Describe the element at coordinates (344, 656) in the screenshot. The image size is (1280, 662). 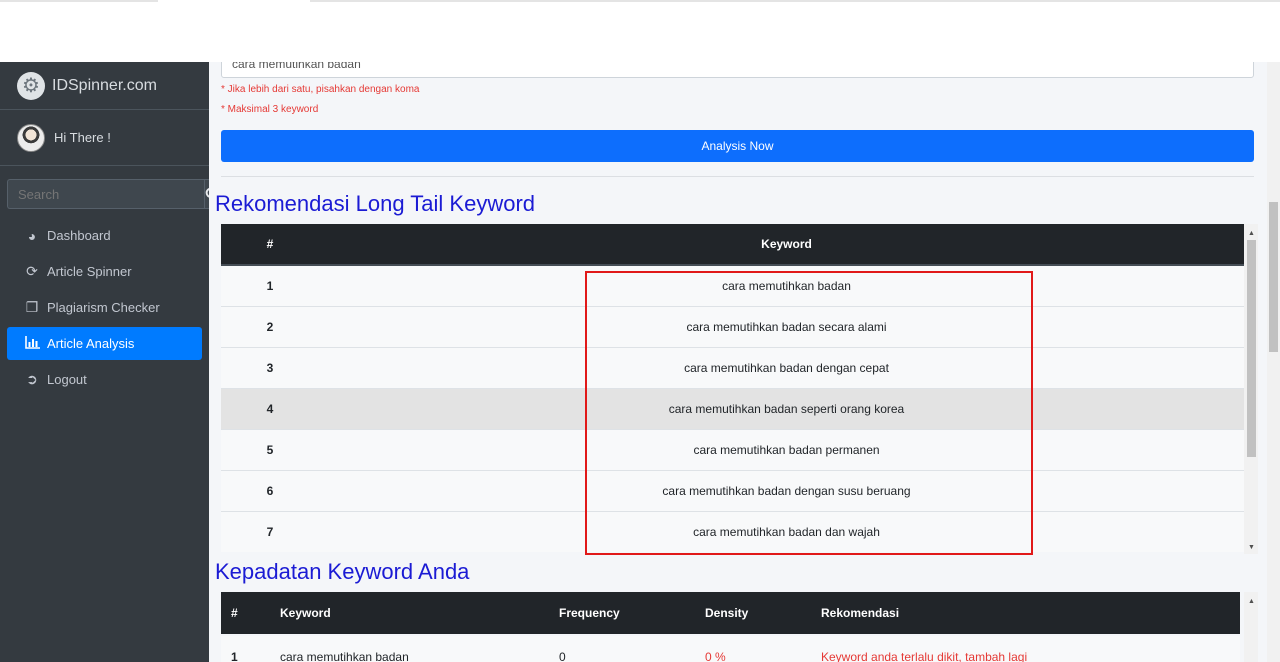
I see `row-keyword: cara memutihkan badan` at that location.